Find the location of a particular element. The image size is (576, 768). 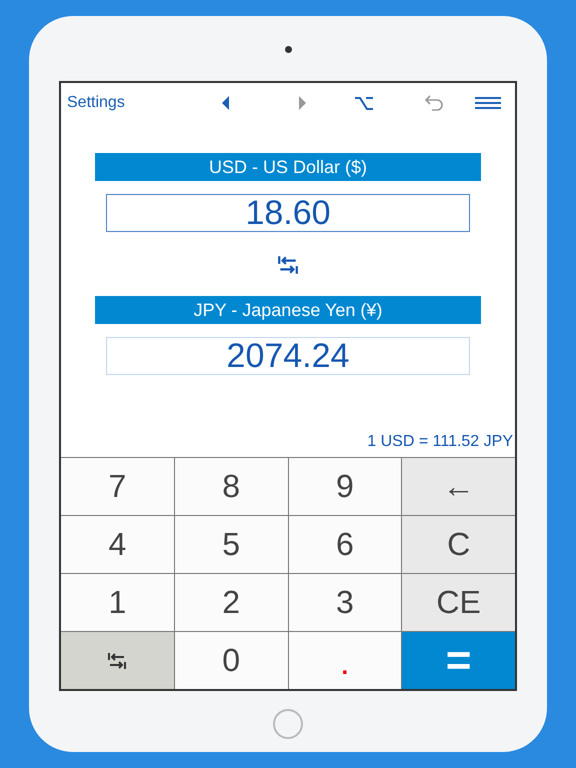

digit-key: 4 is located at coordinates (117, 544).